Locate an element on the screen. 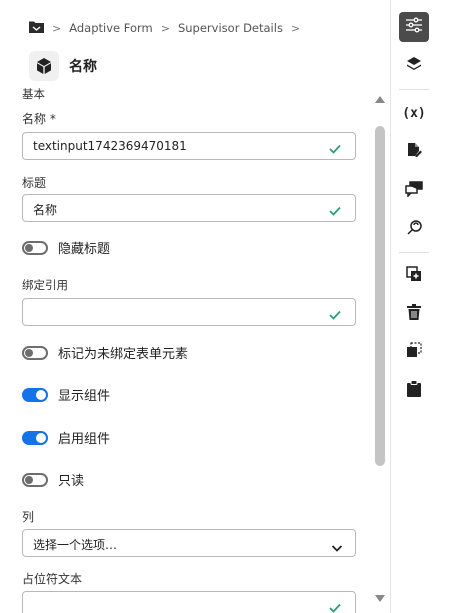 This screenshot has height=613, width=456. show-component-toggle is located at coordinates (35, 394).